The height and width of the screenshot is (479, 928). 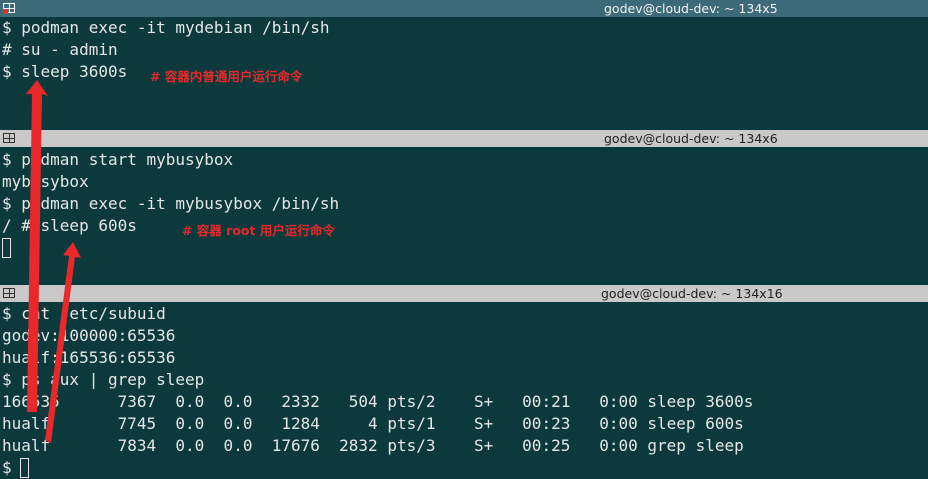 I want to click on arrow-to-sleep-600s, so click(x=63, y=342).